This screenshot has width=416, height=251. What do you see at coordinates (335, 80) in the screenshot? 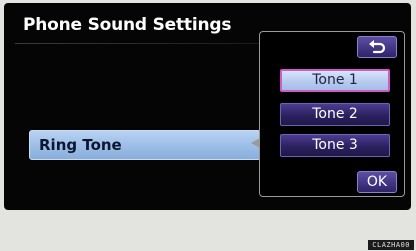
I see `tone-1-button: Tone 1` at bounding box center [335, 80].